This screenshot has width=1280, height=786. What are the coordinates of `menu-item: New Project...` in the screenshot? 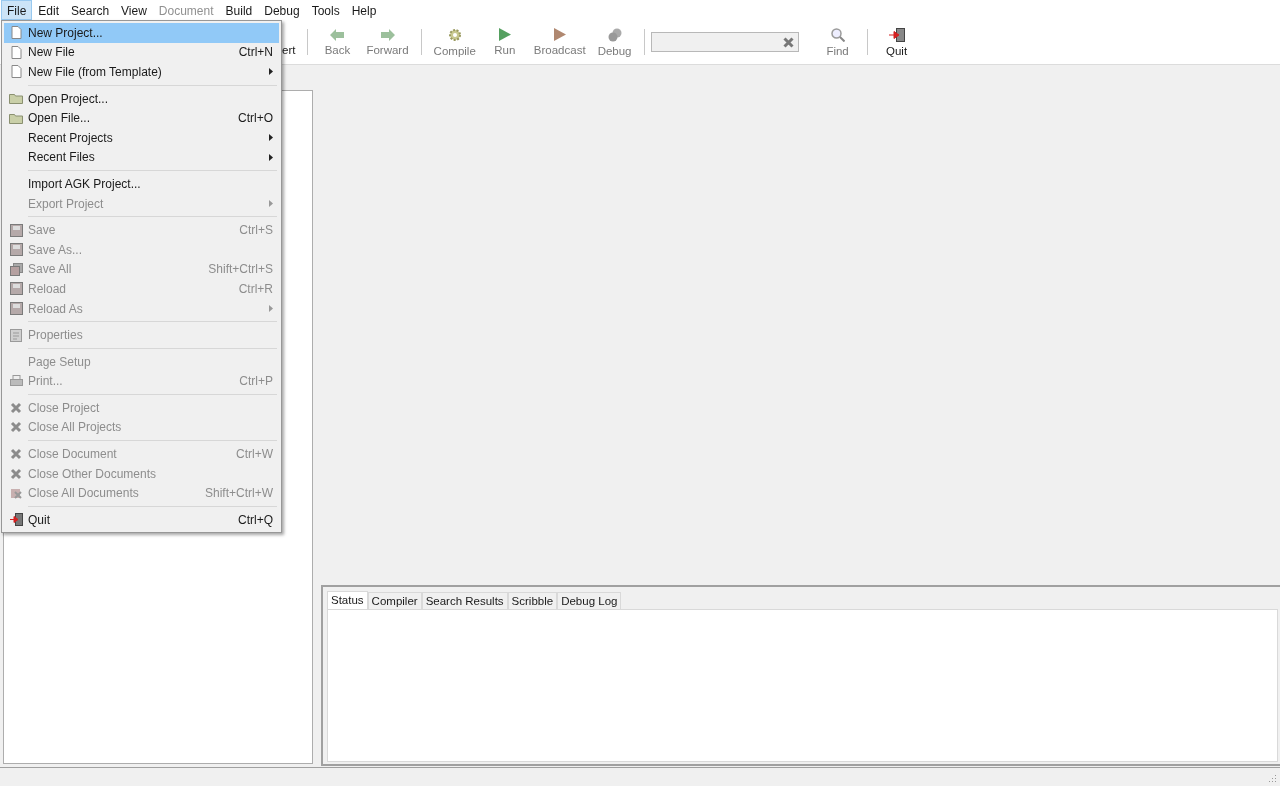 It's located at (141, 33).